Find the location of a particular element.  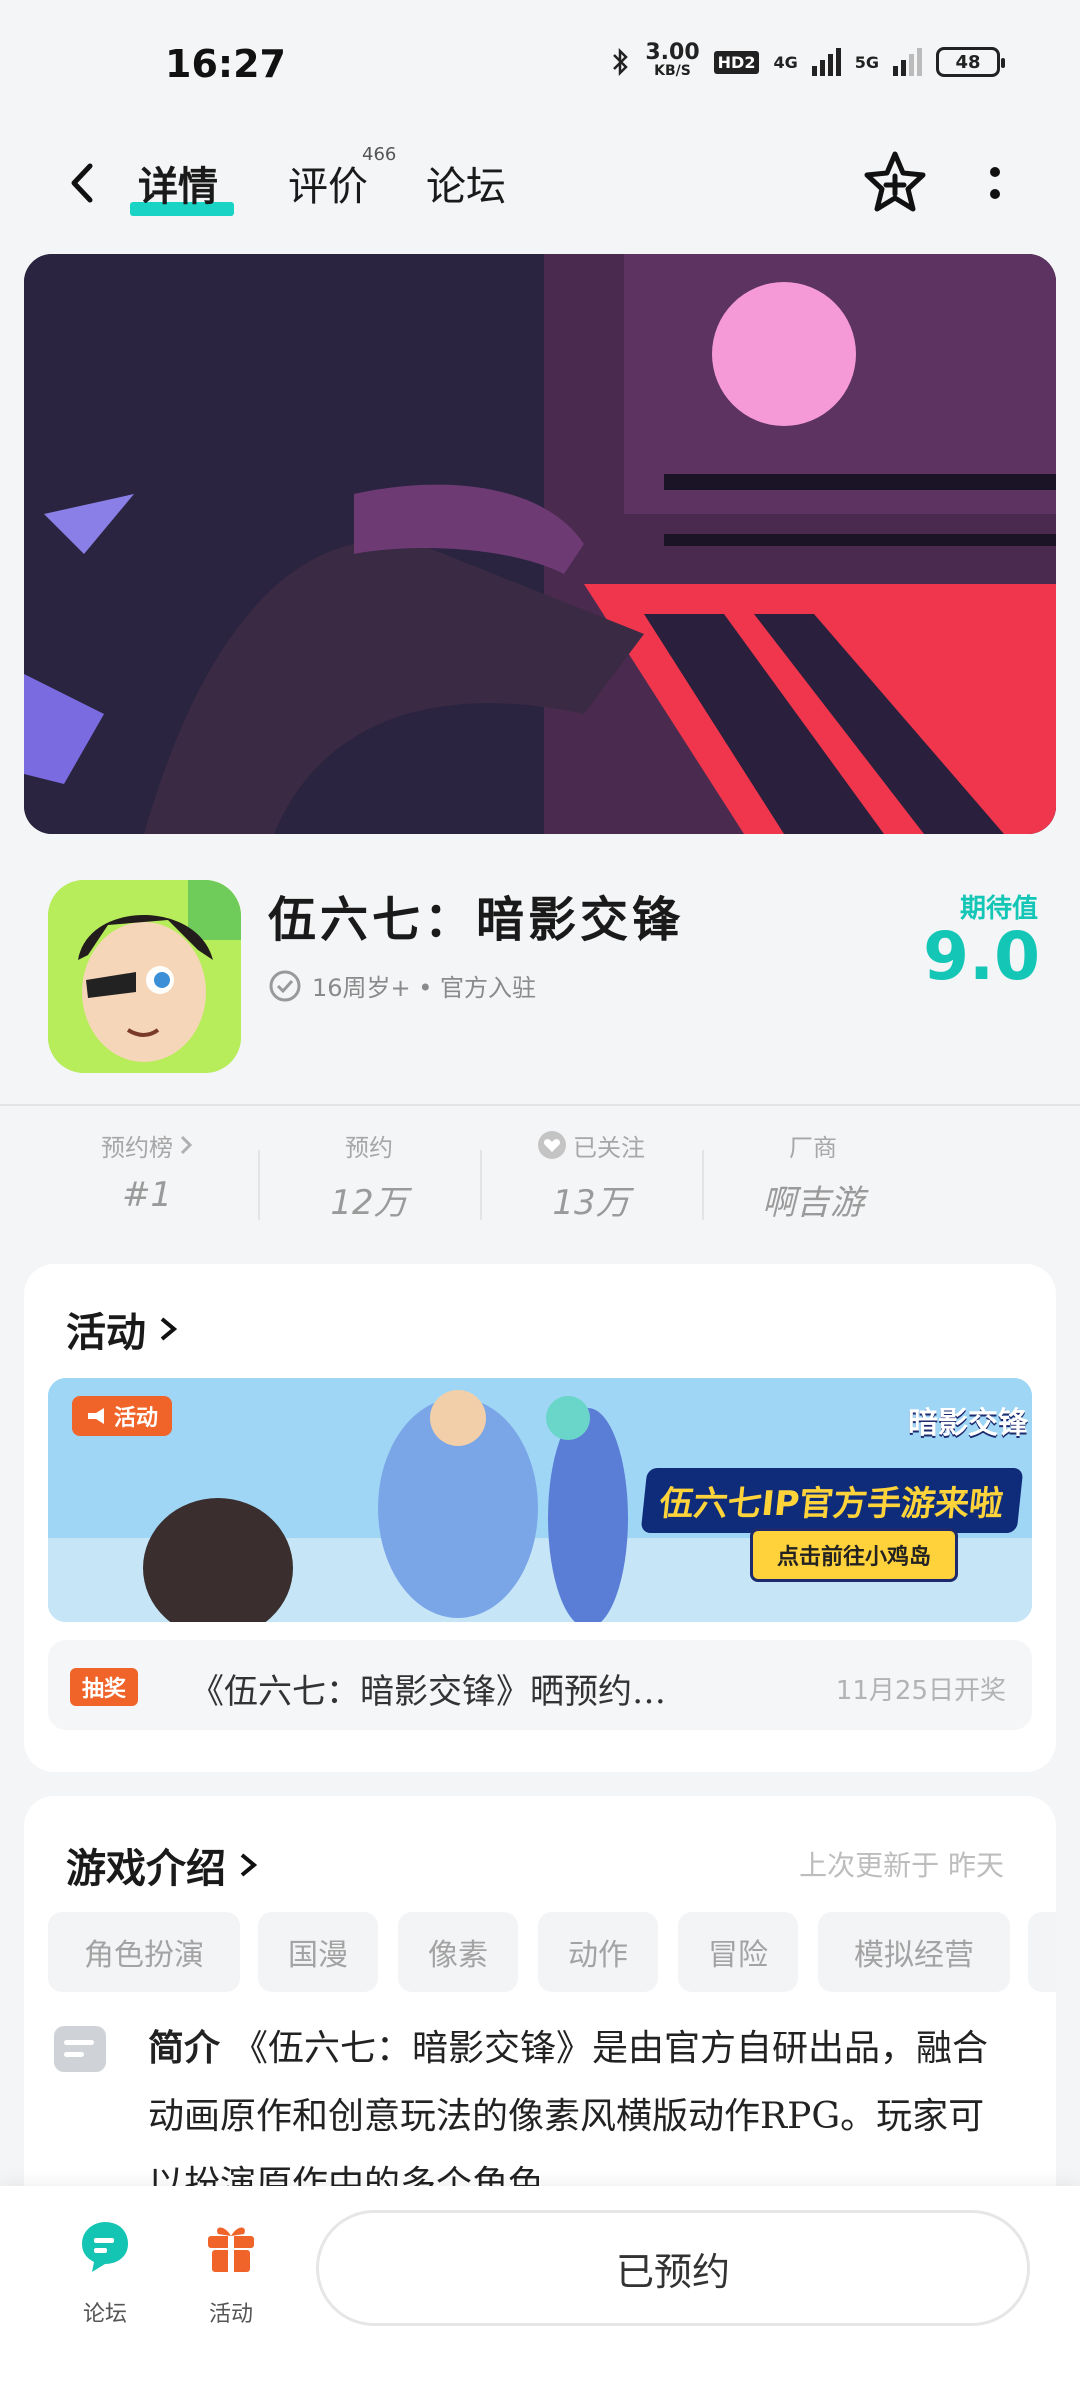

stat-followers: 已关注 13万 is located at coordinates (591, 1175).